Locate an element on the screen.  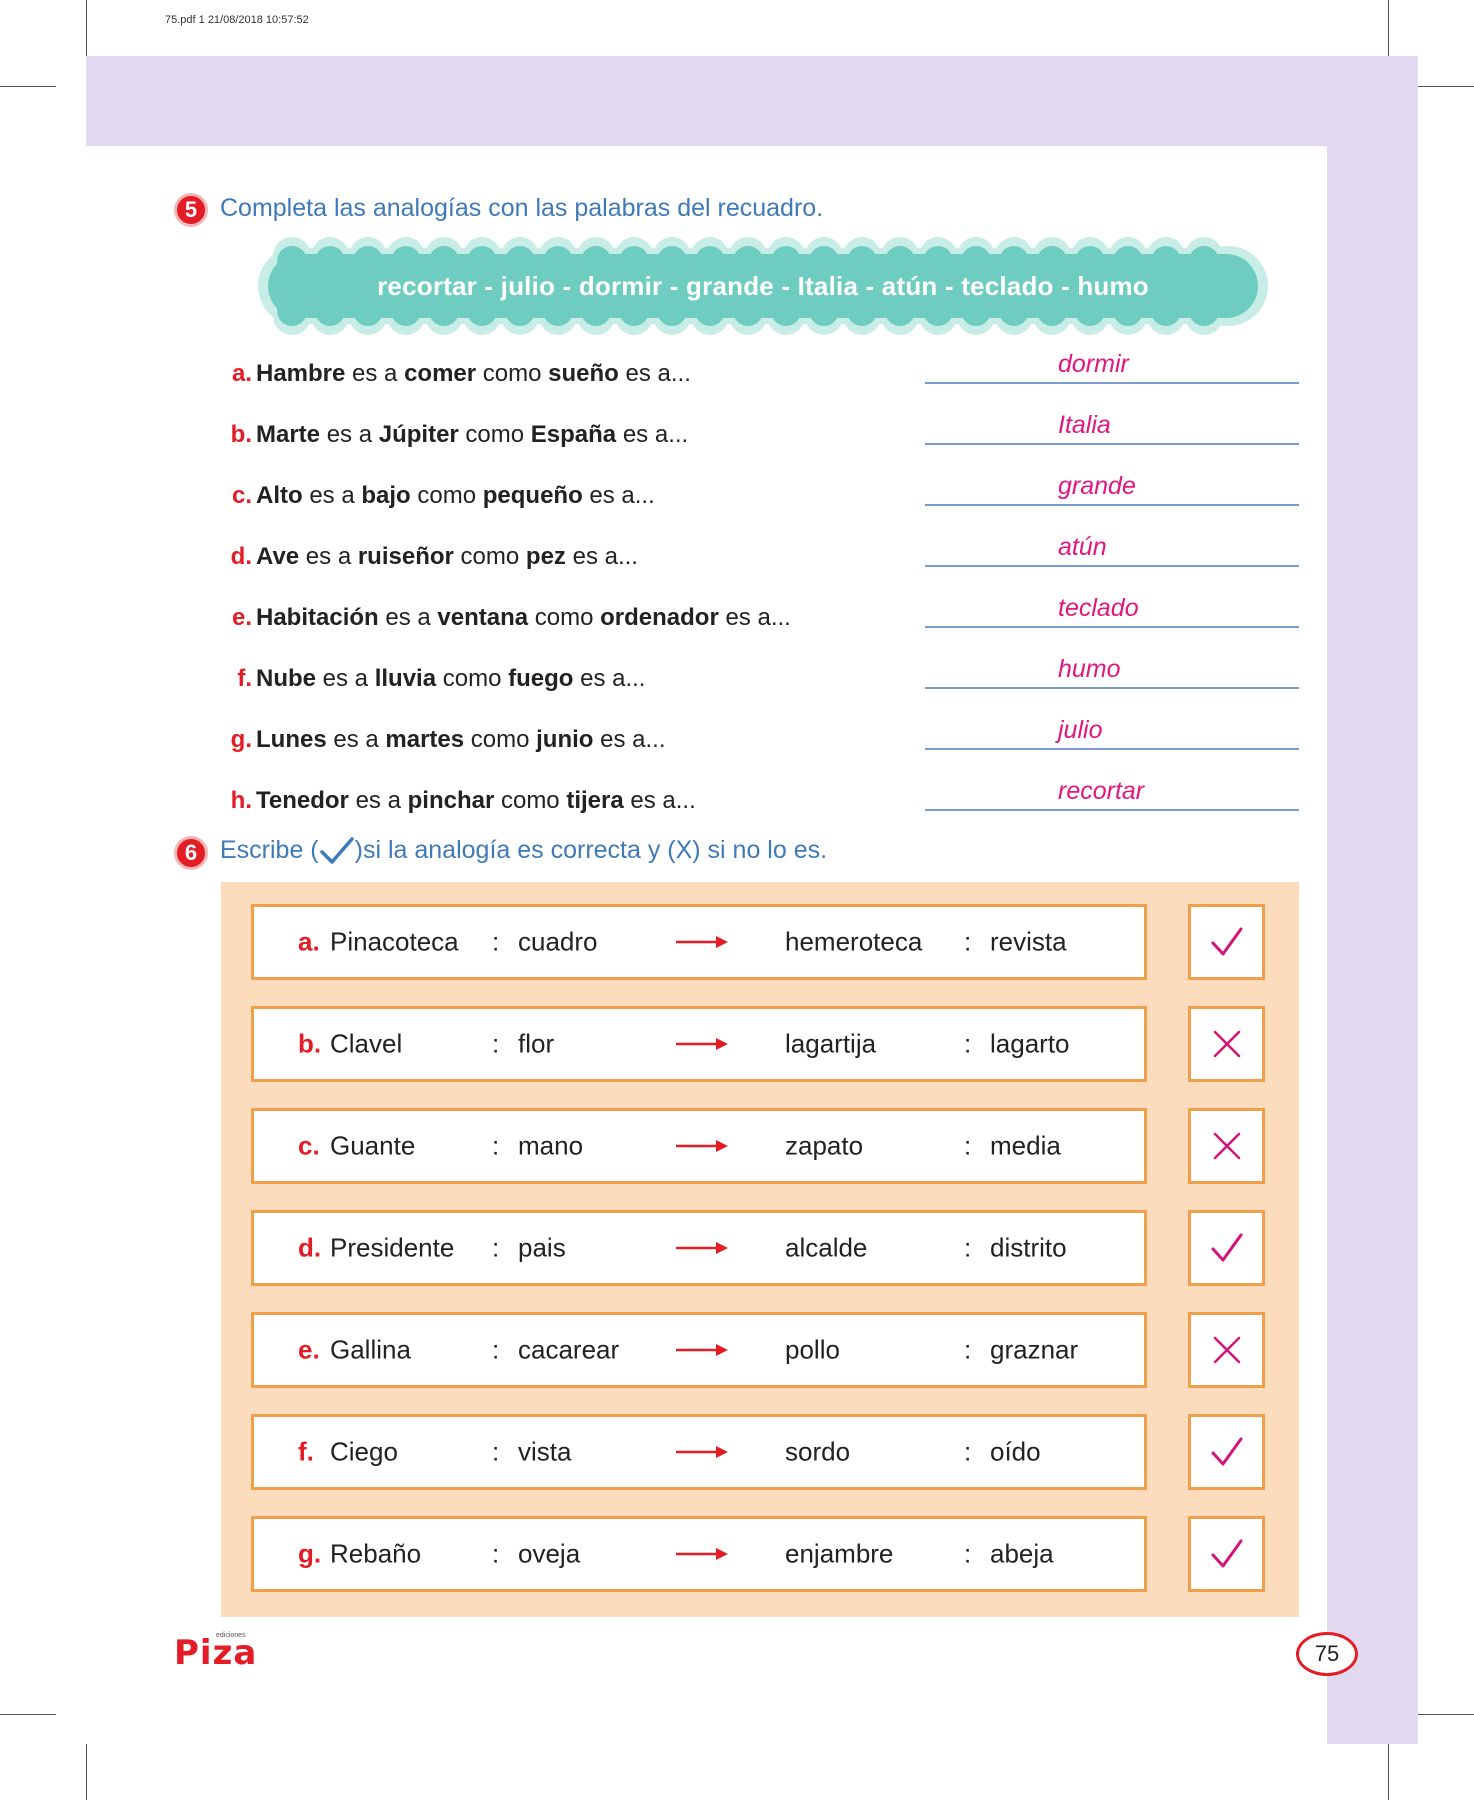
term-d: oído is located at coordinates (1015, 1451).